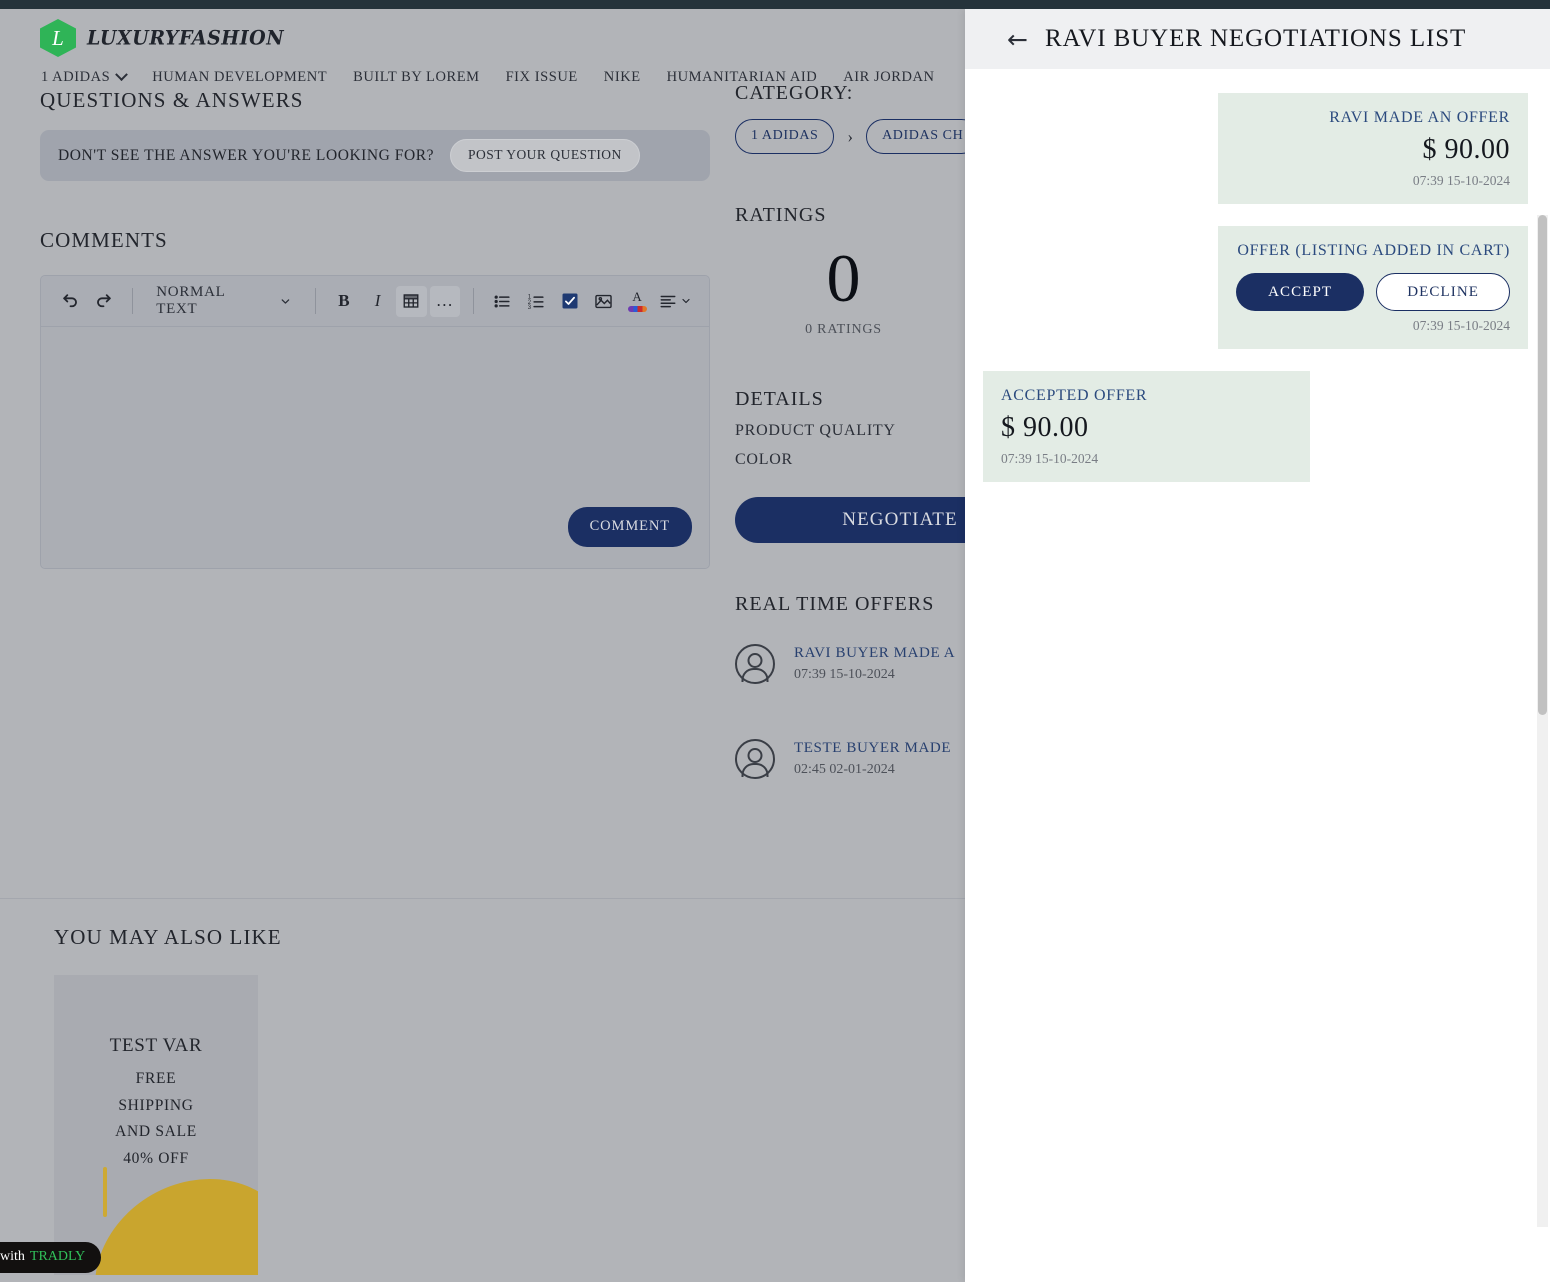  I want to click on badge-brand: TRADLY, so click(57, 1256).